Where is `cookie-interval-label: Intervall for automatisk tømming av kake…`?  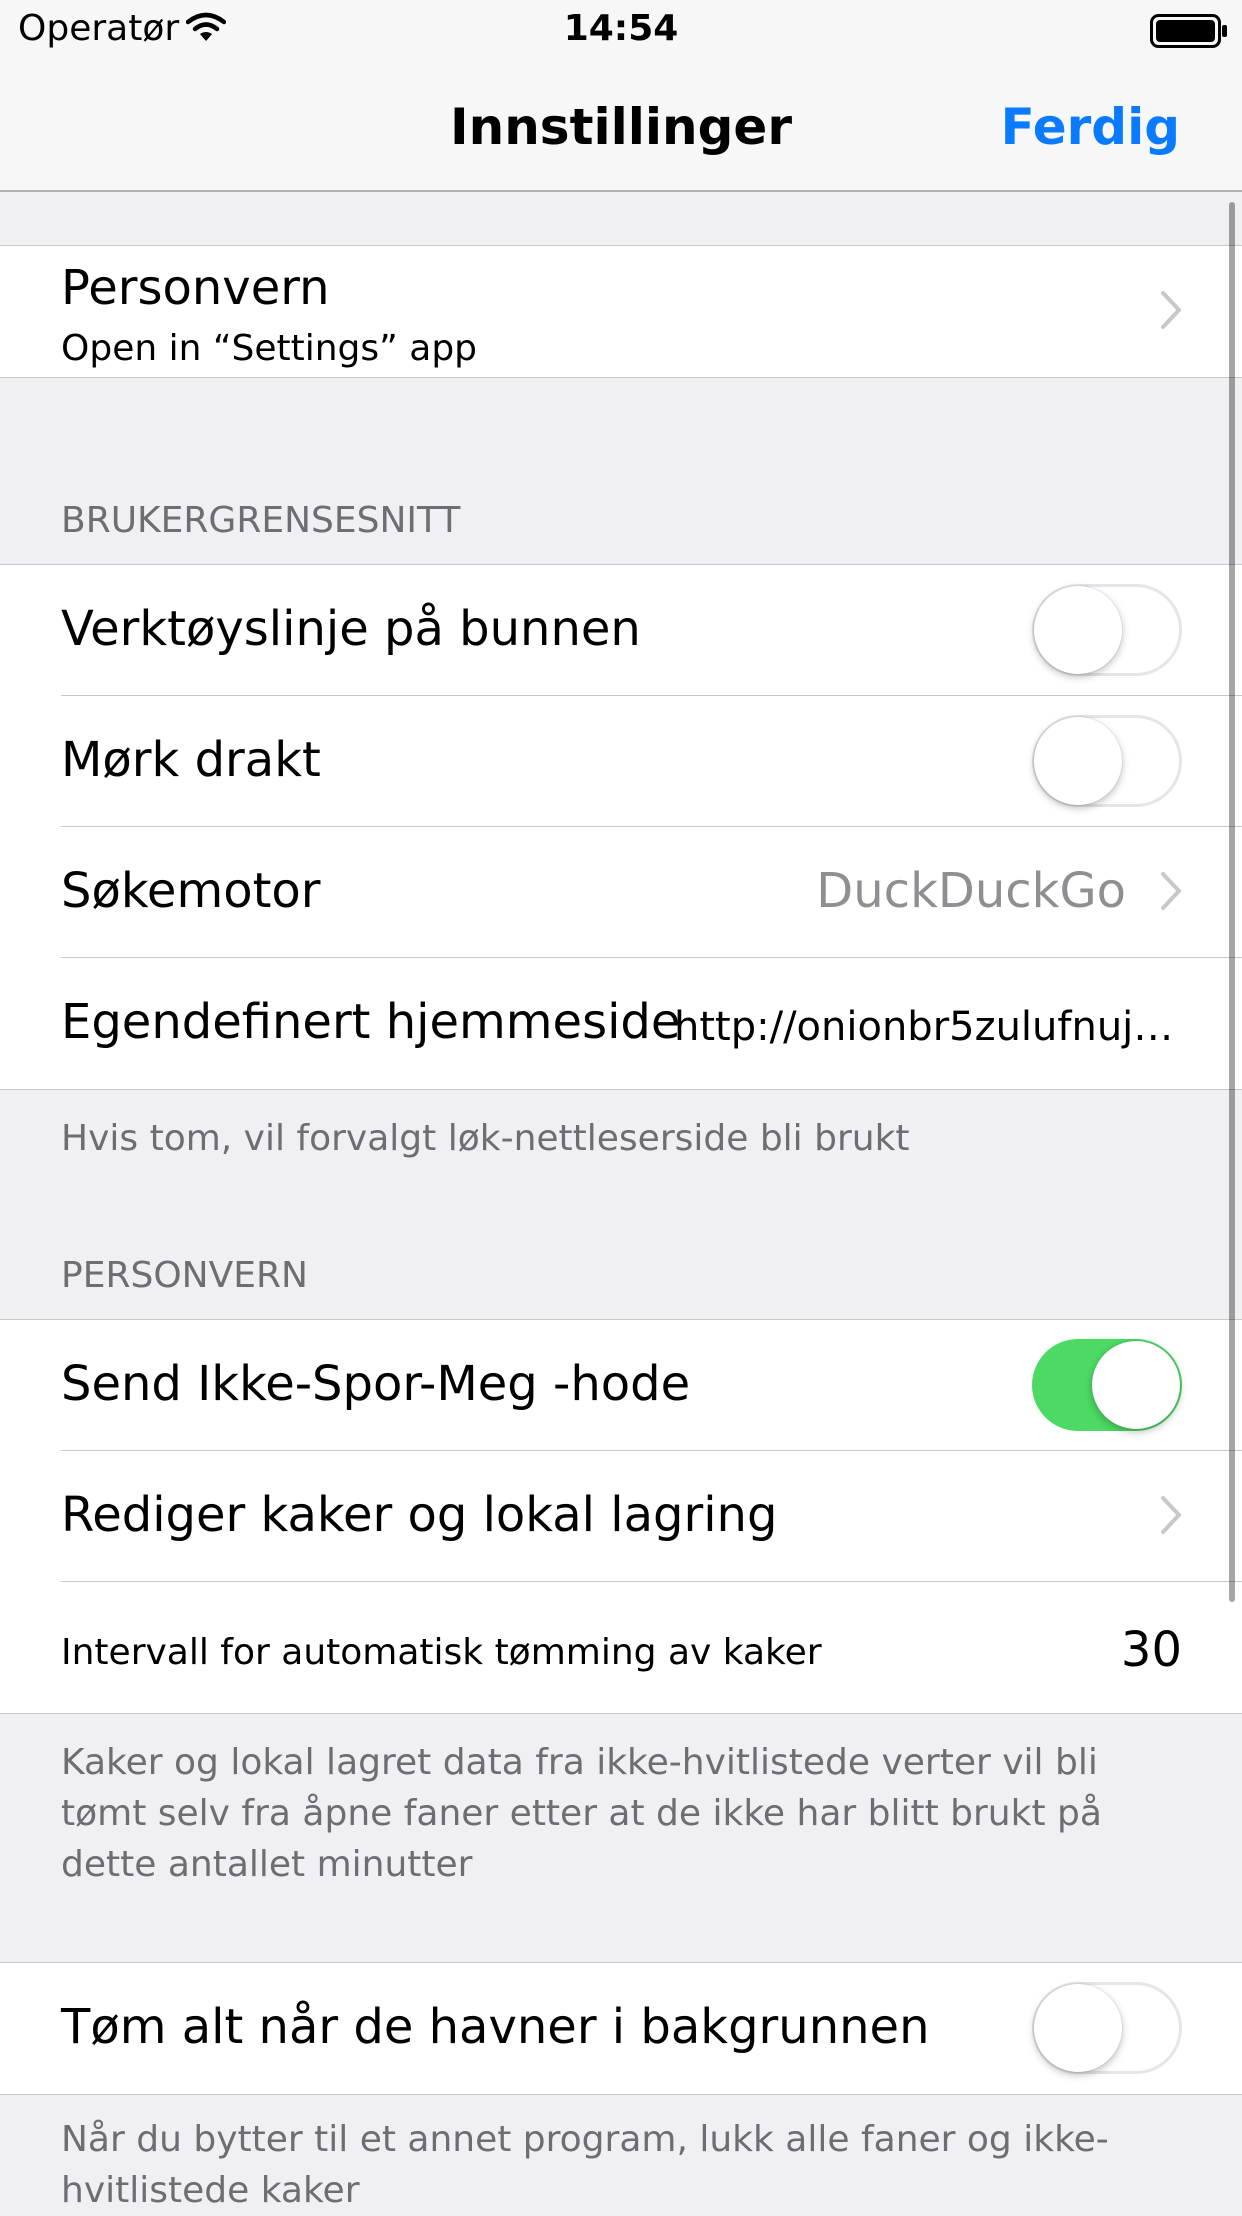
cookie-interval-label: Intervall for automatisk tømming av kake… is located at coordinates (441, 1652).